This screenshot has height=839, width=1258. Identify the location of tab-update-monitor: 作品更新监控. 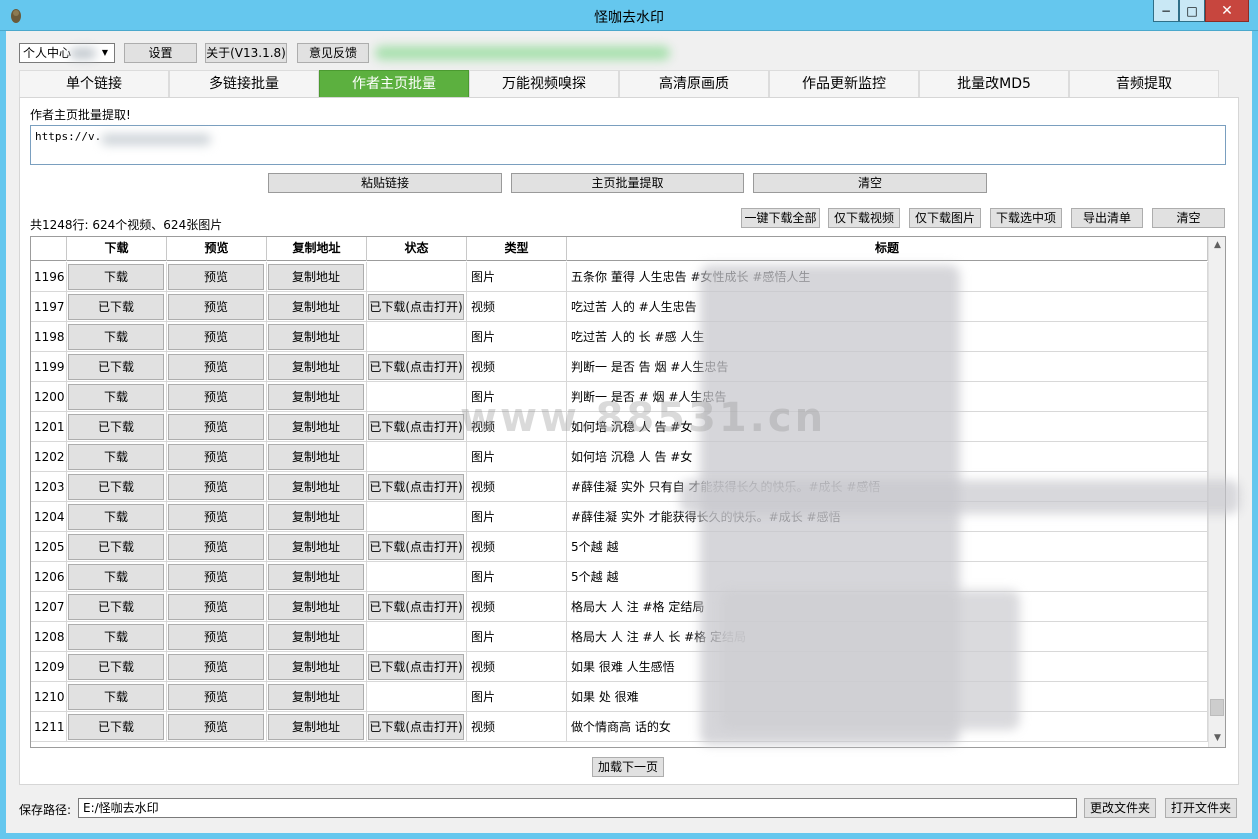
(844, 83).